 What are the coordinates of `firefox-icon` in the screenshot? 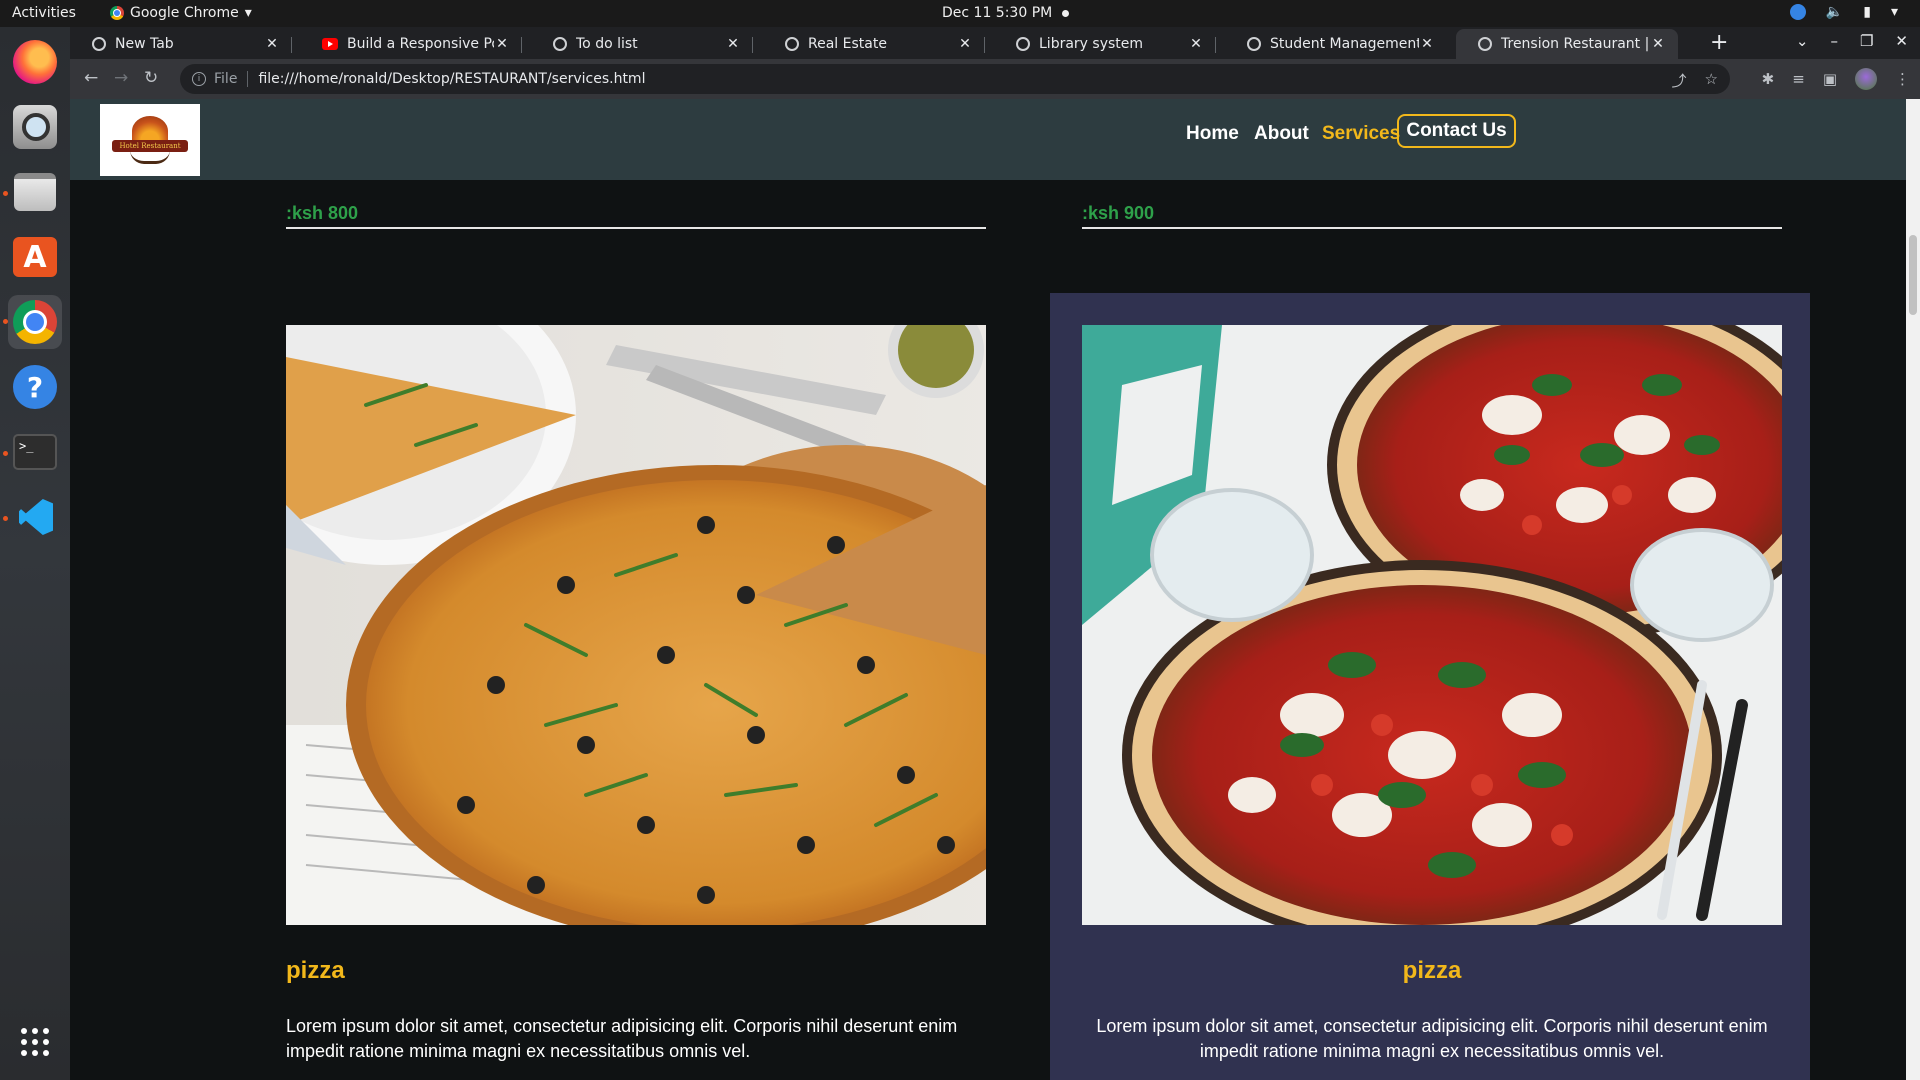 It's located at (35, 62).